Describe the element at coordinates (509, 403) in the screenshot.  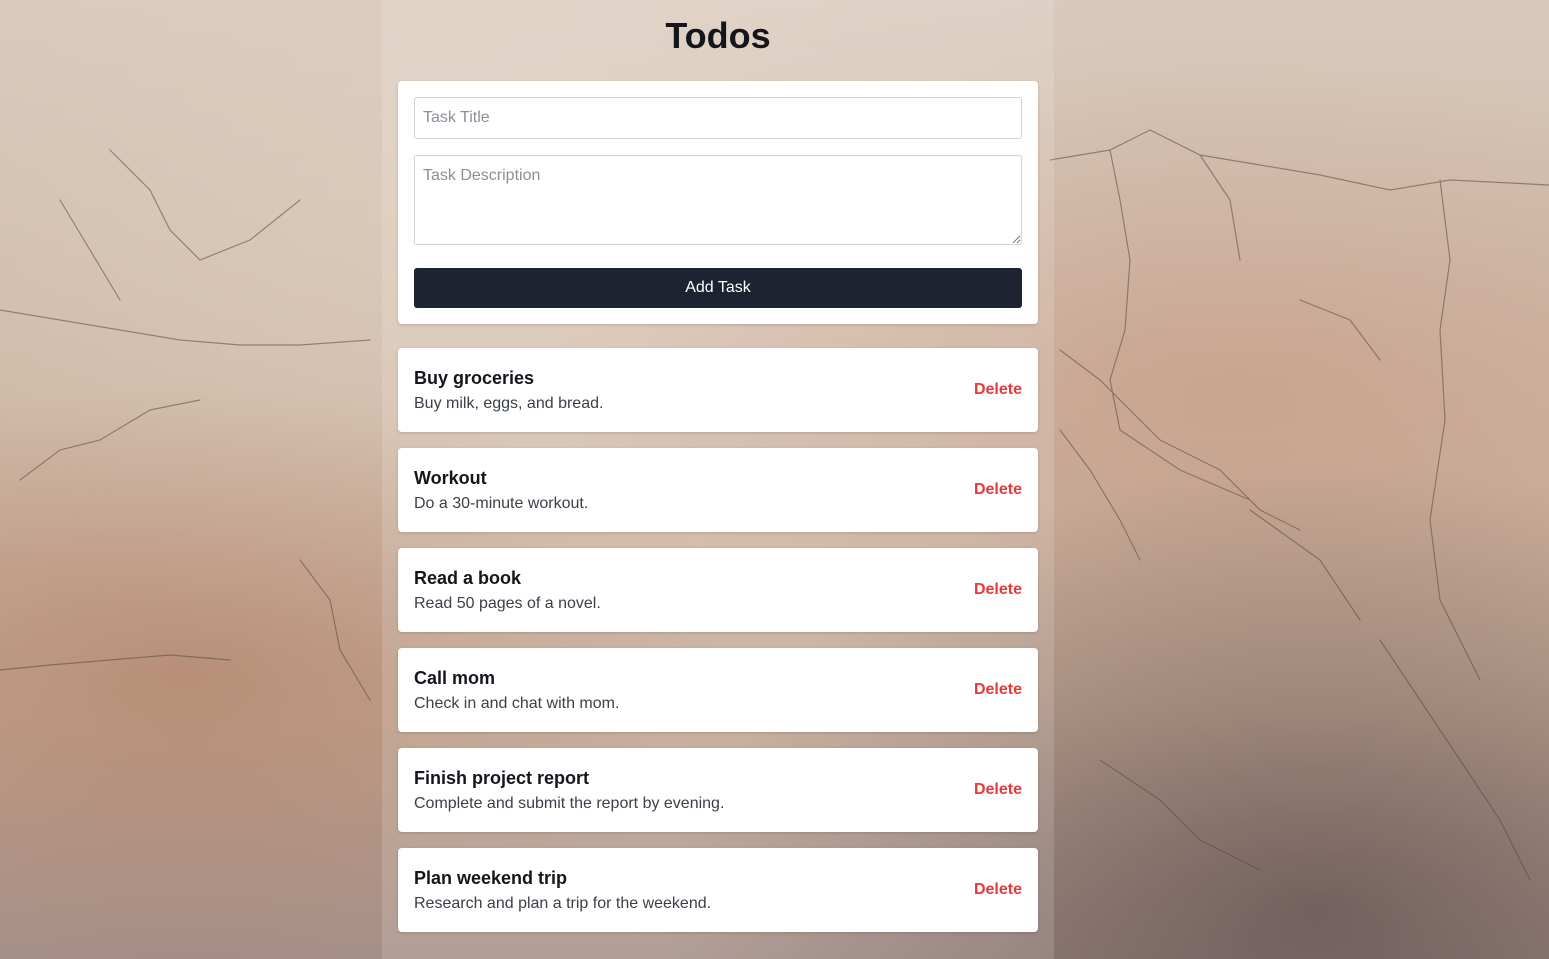
I see `task-description: Buy milk, eggs, and bread.` at that location.